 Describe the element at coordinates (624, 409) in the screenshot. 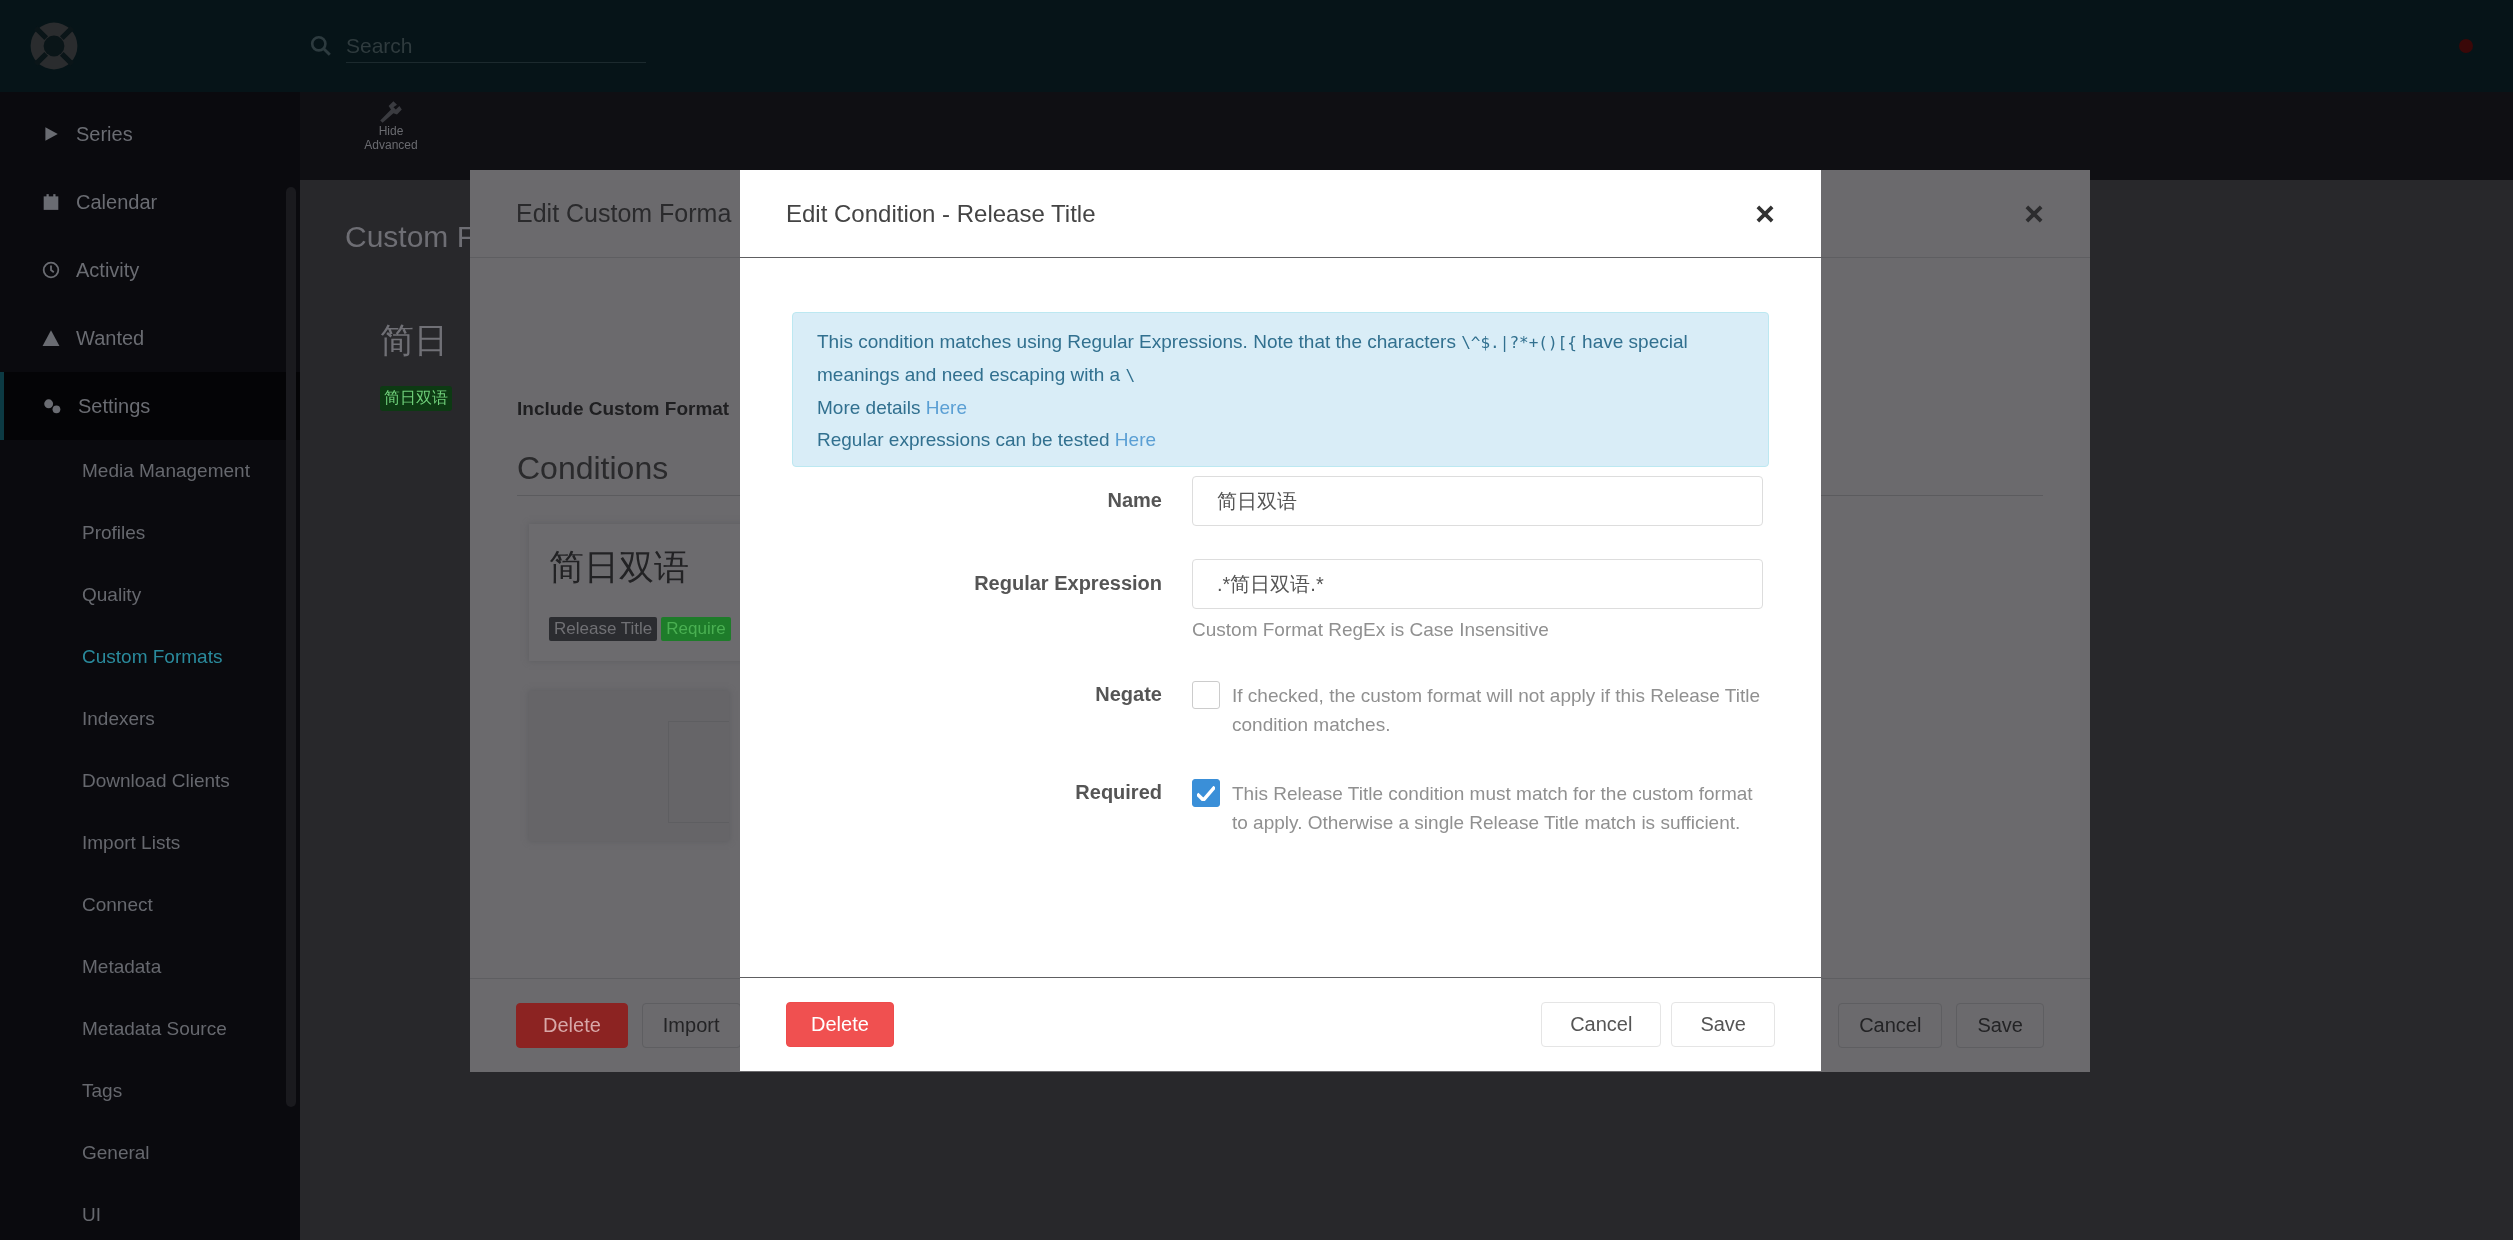

I see `field-label: Include Custom Format` at that location.